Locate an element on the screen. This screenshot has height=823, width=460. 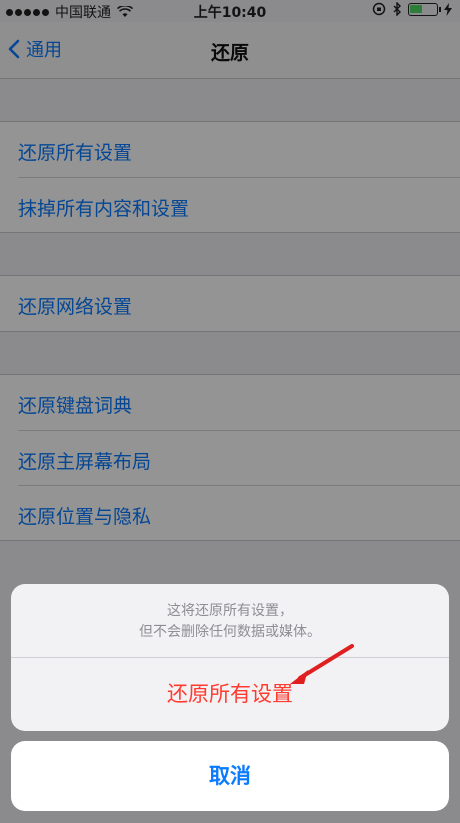
annotation-arrow-icon is located at coordinates (322, 664).